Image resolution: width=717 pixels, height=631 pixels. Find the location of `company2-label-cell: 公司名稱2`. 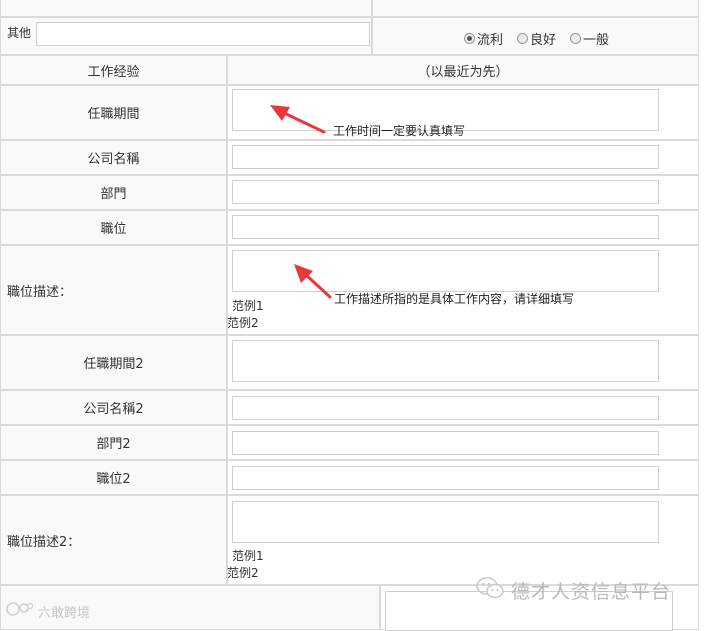

company2-label-cell: 公司名稱2 is located at coordinates (113, 407).